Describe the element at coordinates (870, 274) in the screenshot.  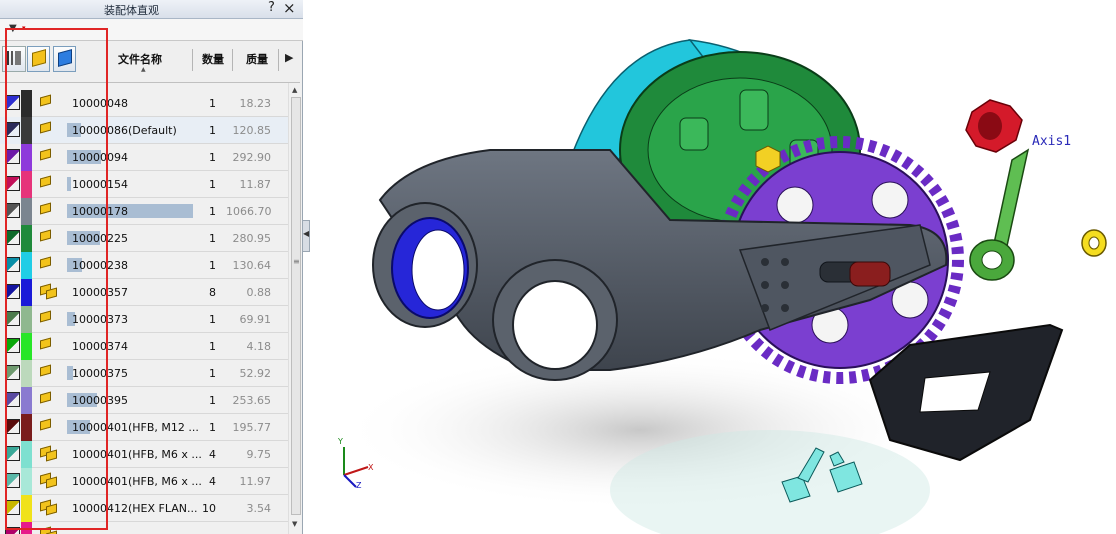
I see `red-axle` at that location.